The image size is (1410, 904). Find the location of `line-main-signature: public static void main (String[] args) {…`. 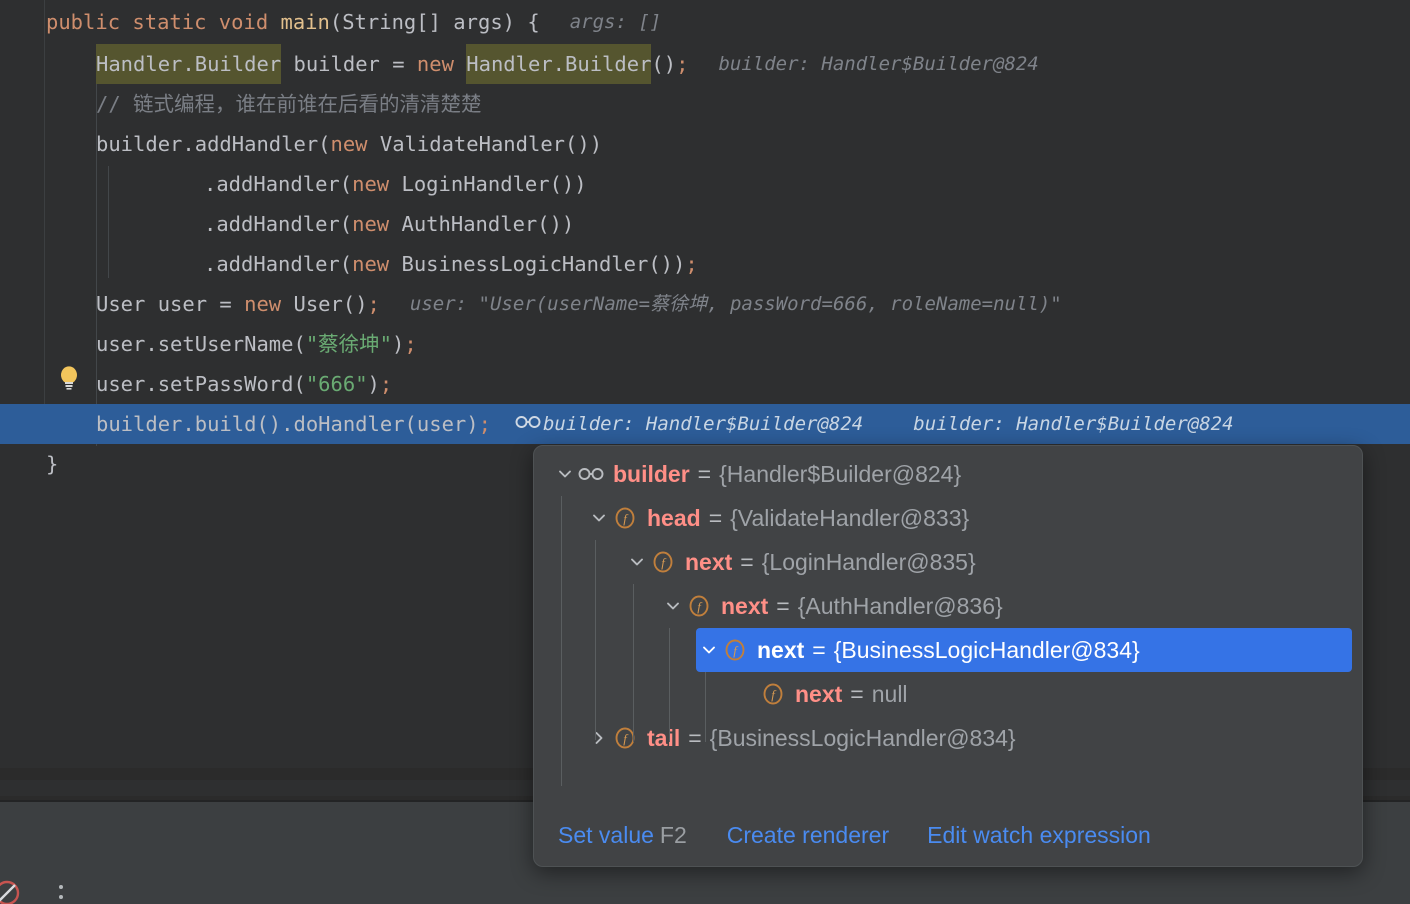

line-main-signature: public static void main (String[] args) {… is located at coordinates (705, 22).